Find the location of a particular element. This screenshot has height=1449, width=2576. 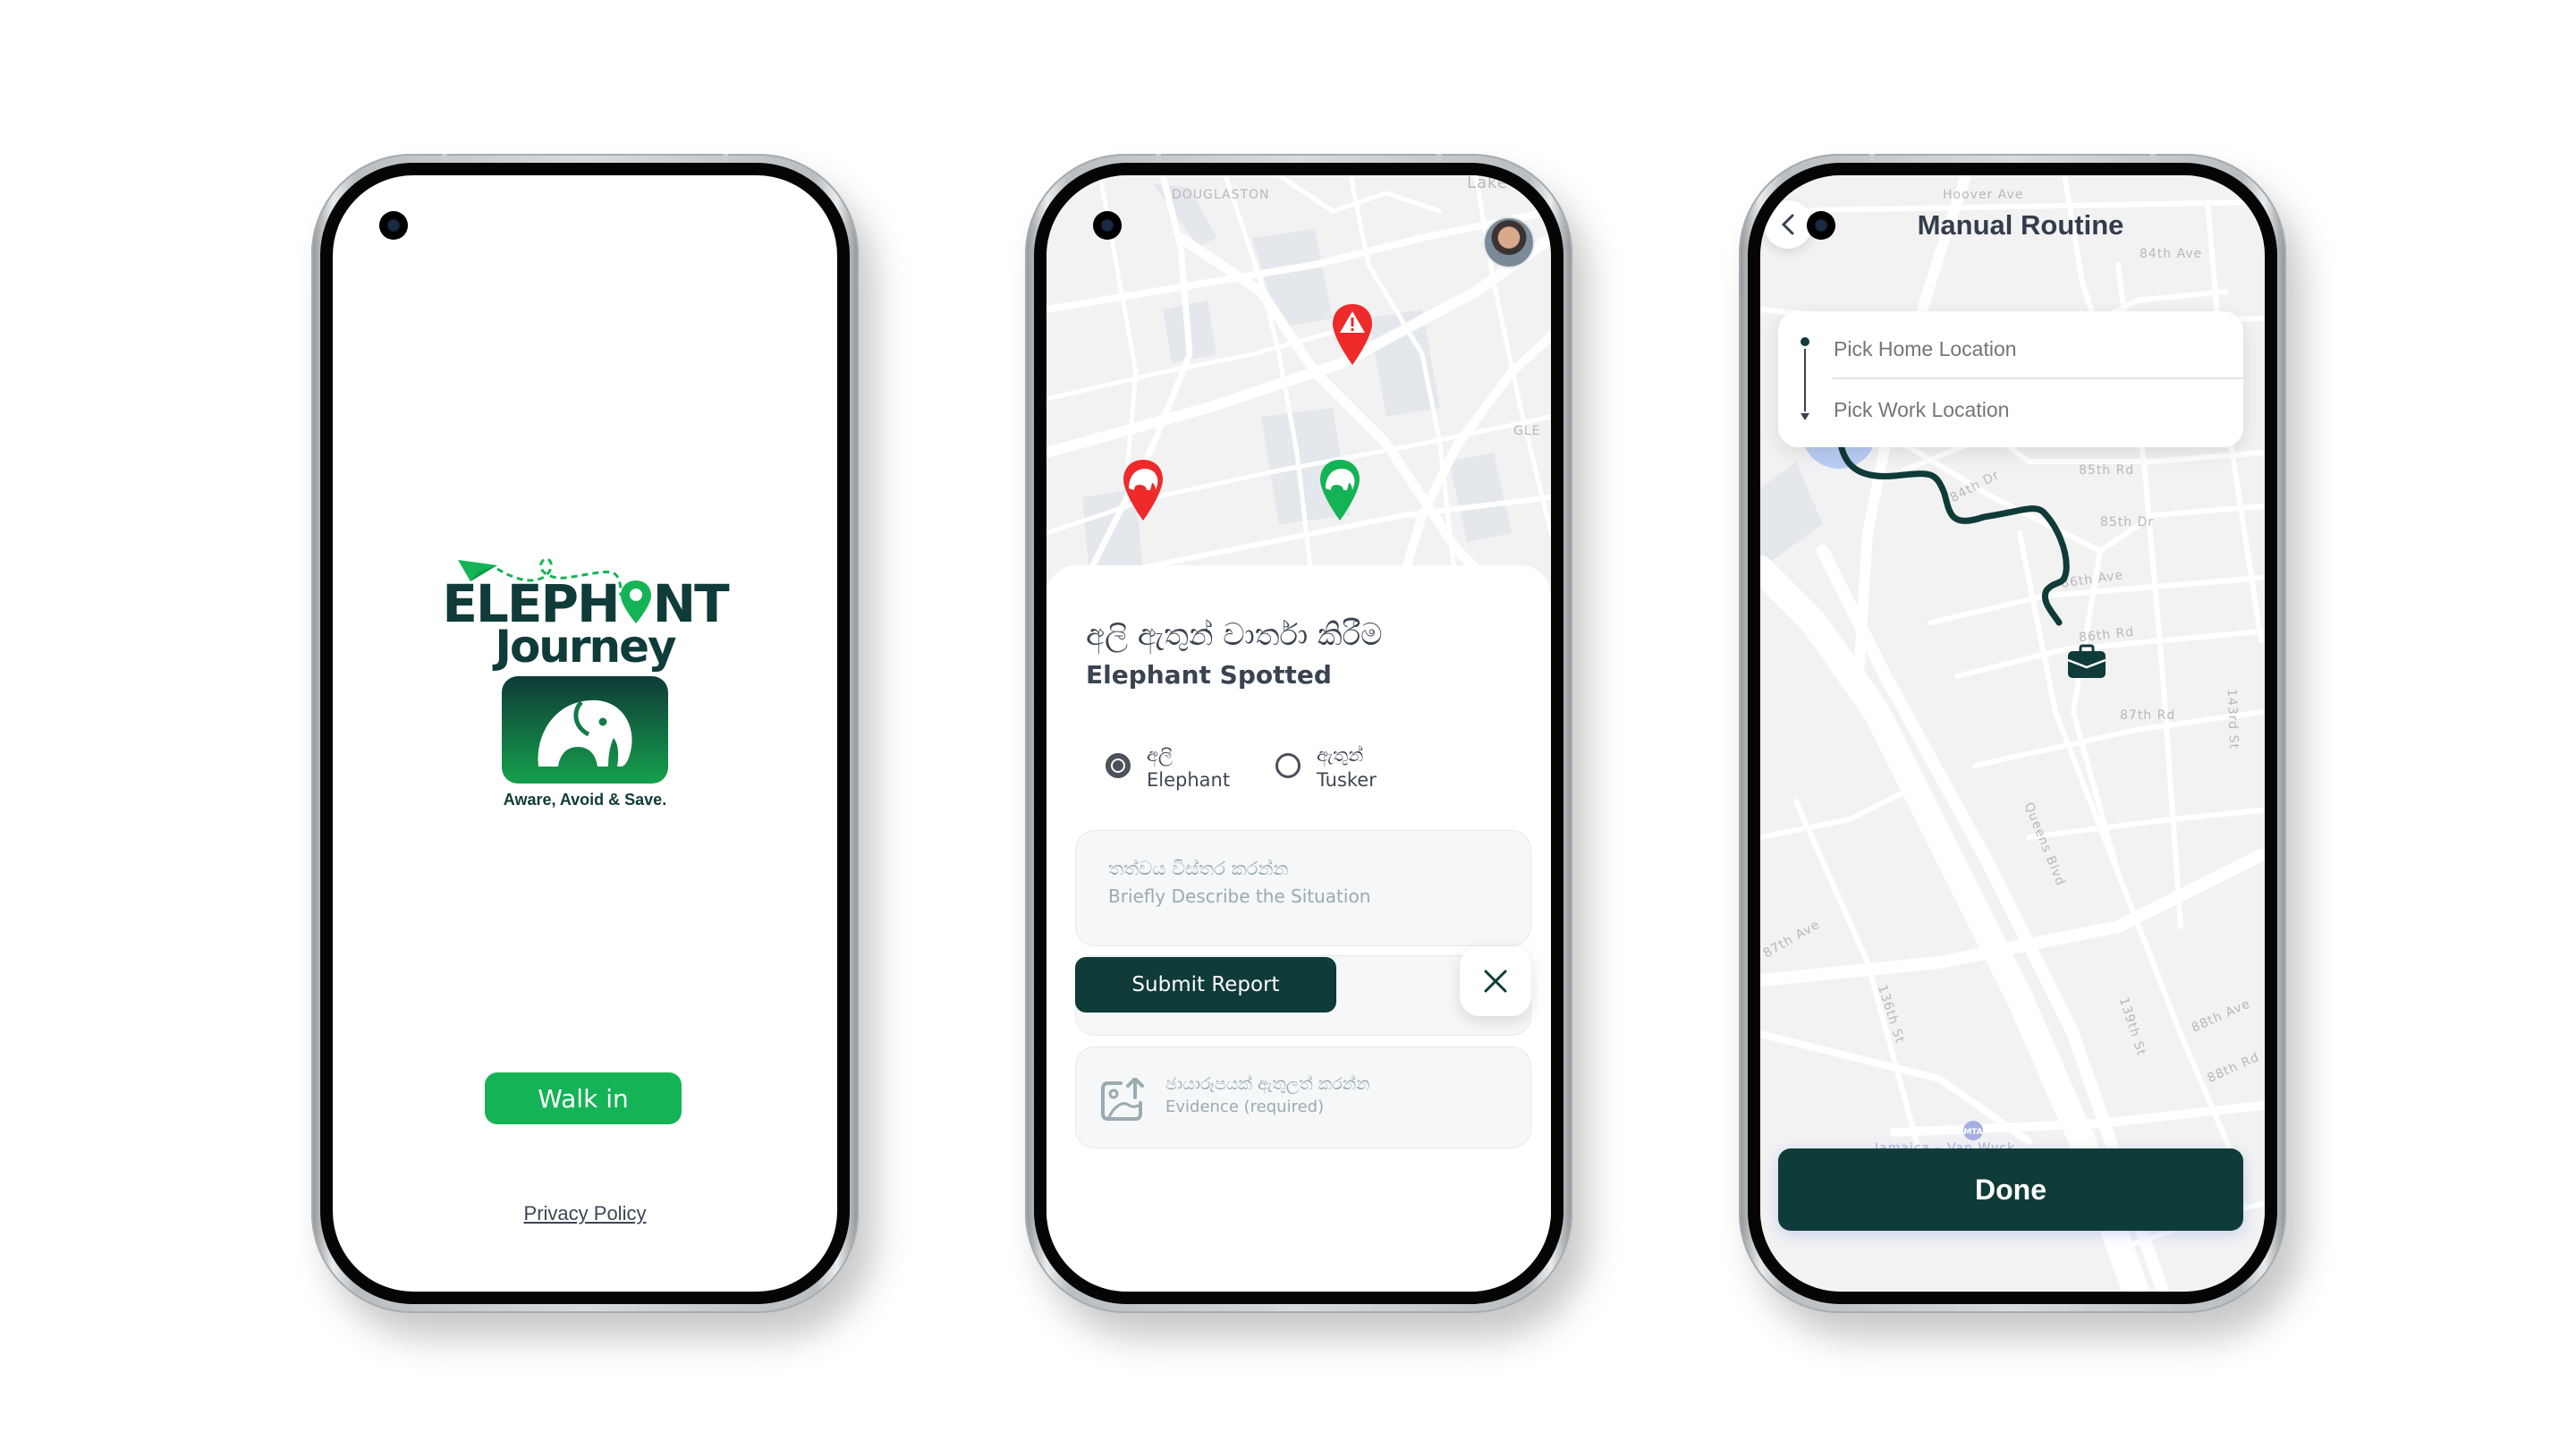

walk-in-button: Walk in is located at coordinates (583, 1098).